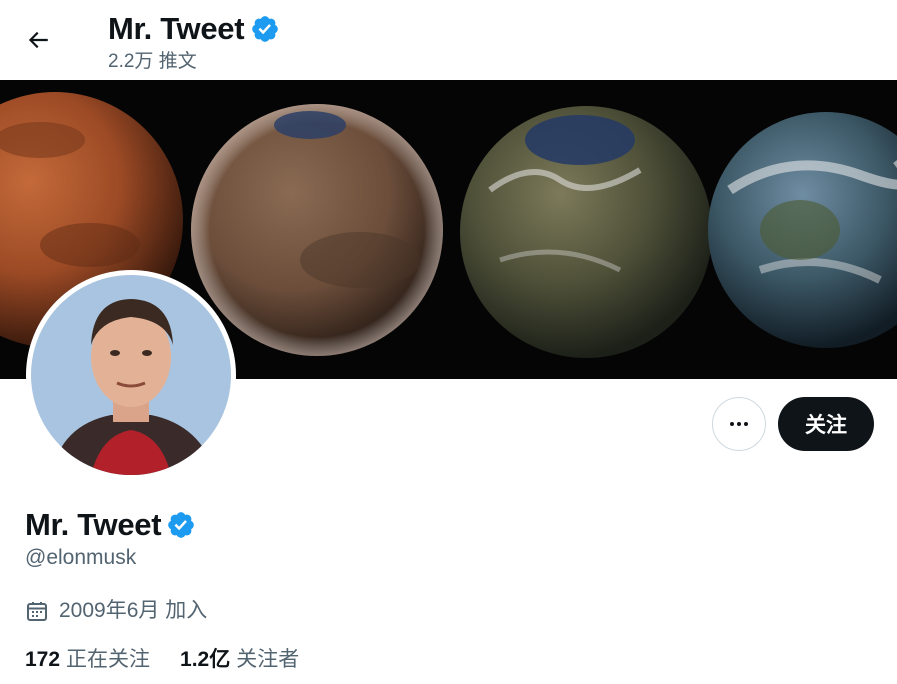  I want to click on profile-avatar, so click(131, 375).